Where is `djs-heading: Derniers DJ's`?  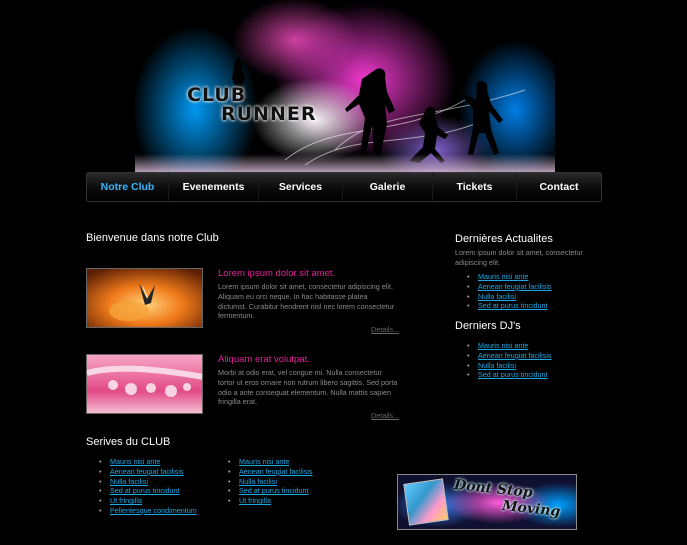 djs-heading: Derniers DJ's is located at coordinates (488, 326).